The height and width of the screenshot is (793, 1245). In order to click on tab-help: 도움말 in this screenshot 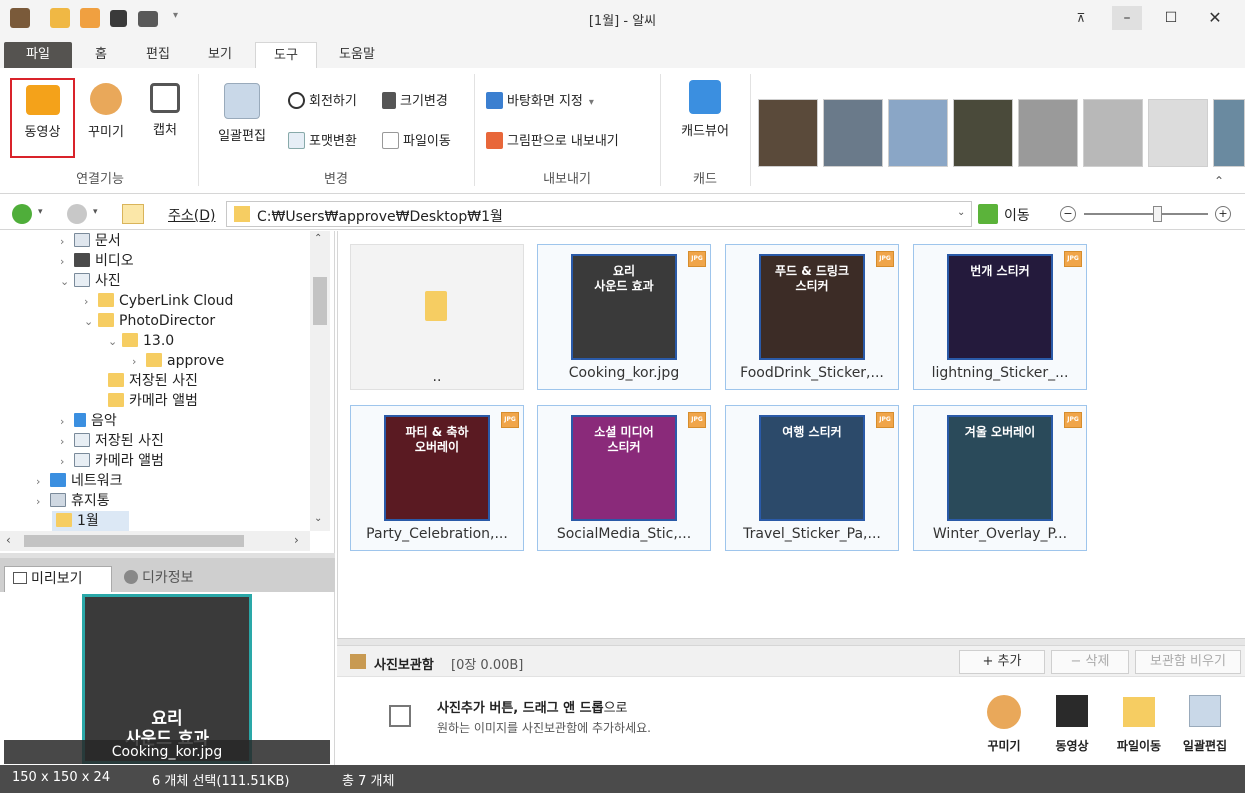, I will do `click(357, 55)`.